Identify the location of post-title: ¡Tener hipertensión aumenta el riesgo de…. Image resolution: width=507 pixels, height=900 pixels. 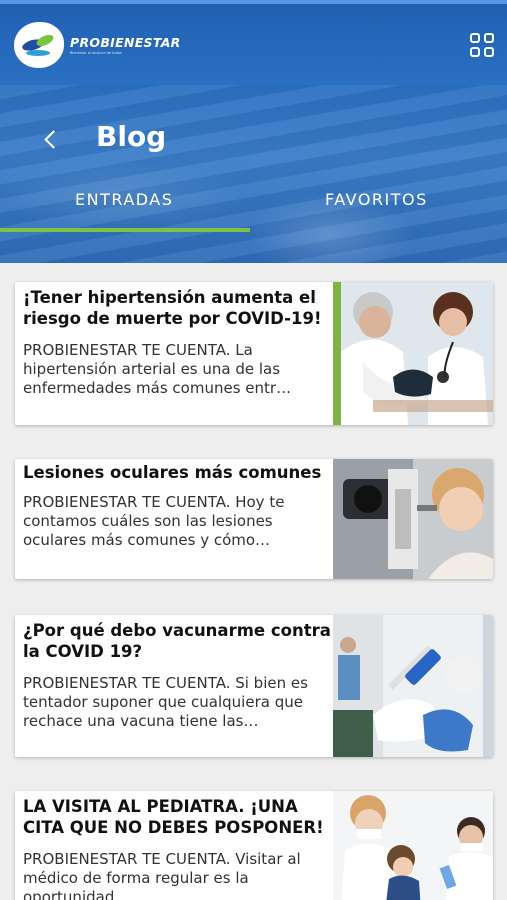
(172, 308).